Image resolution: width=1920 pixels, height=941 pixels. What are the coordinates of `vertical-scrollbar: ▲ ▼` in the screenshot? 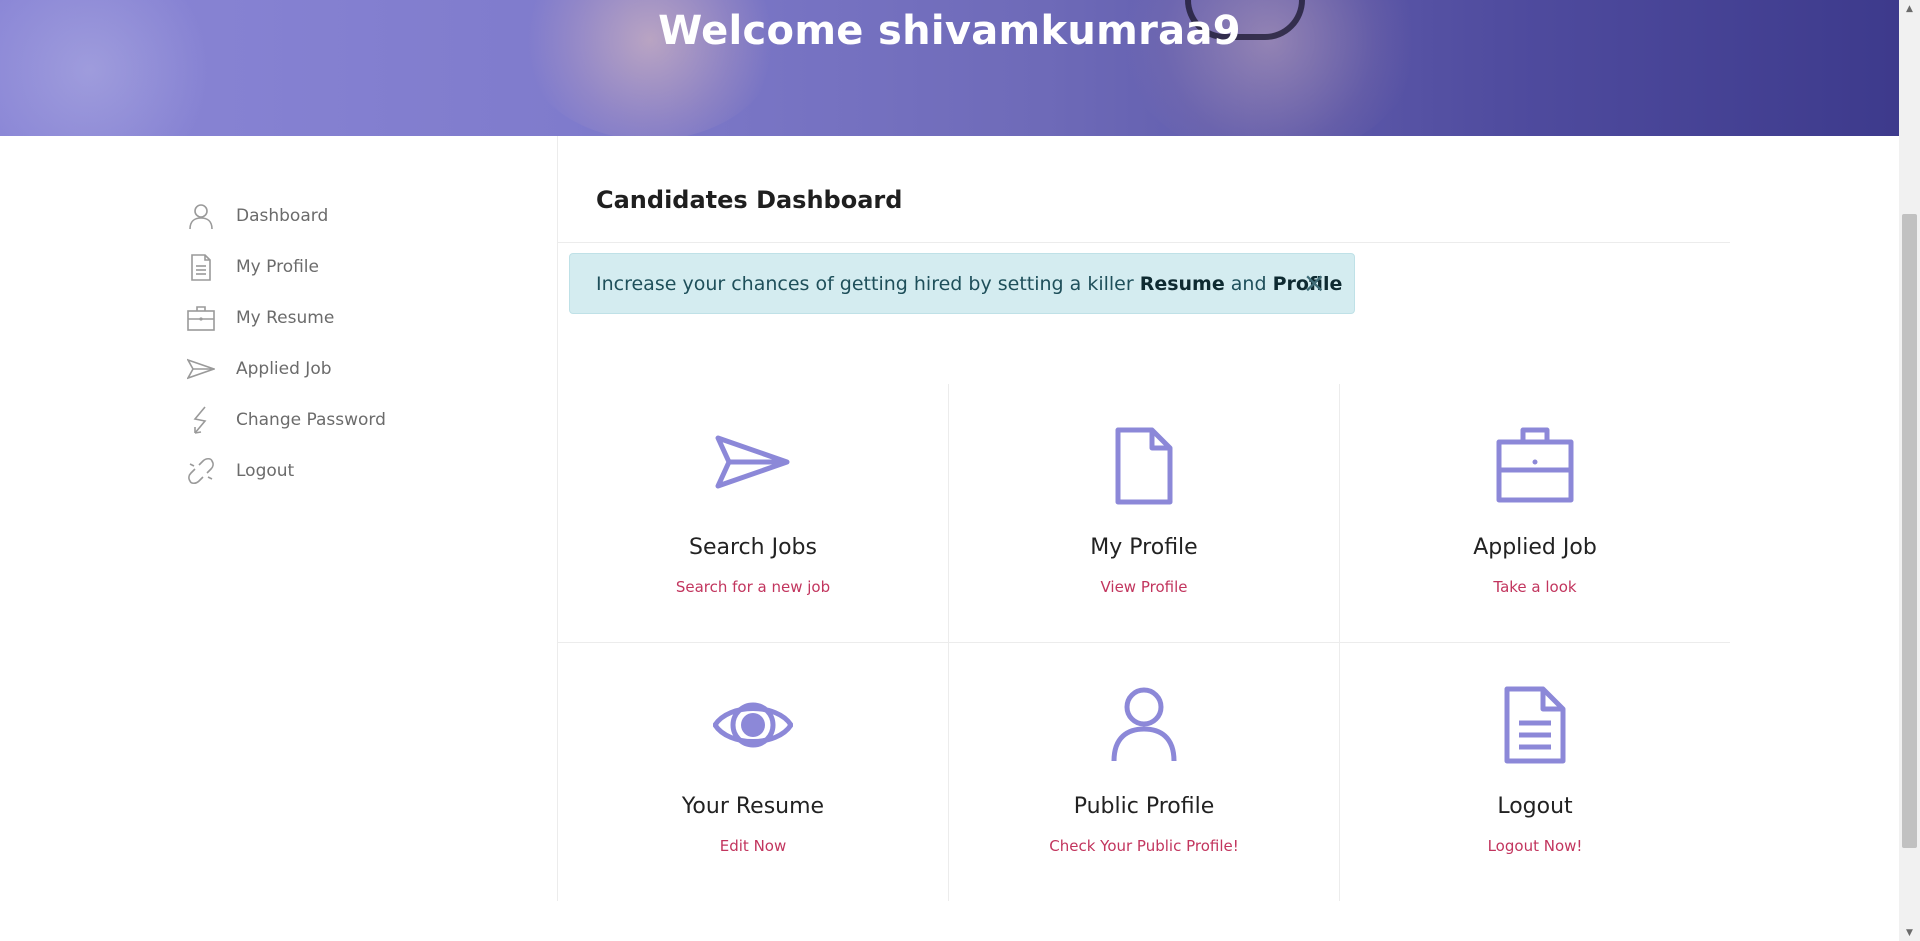 It's located at (1909, 470).